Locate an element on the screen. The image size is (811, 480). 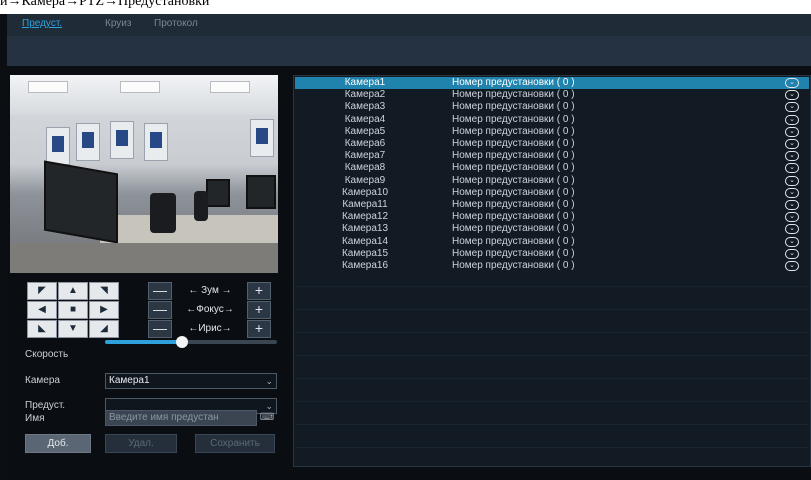
iris-label: ←Ирис→ is located at coordinates (210, 328).